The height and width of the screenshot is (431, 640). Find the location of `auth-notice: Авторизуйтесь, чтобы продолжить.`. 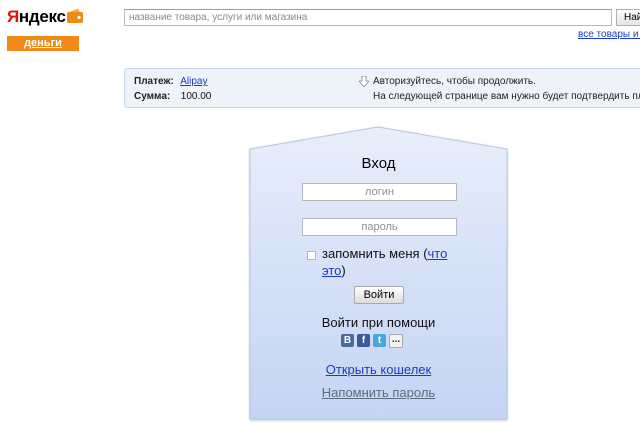

auth-notice: Авторизуйтесь, чтобы продолжить. is located at coordinates (454, 81).